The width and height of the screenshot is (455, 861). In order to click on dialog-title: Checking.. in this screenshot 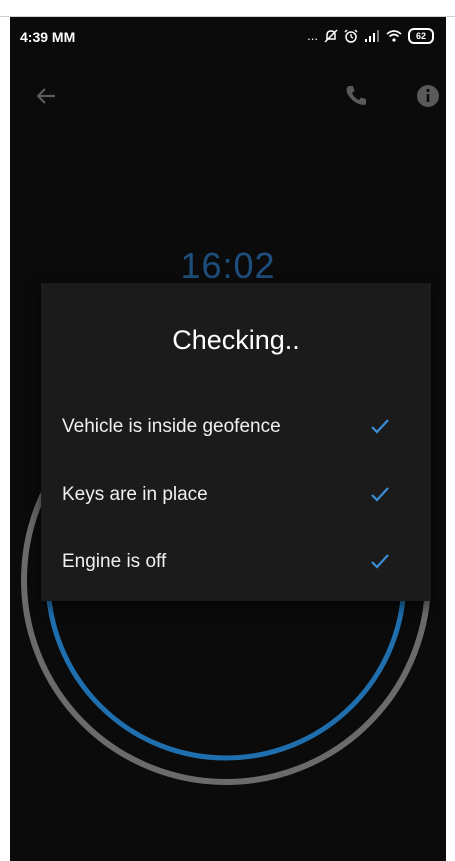, I will do `click(236, 340)`.